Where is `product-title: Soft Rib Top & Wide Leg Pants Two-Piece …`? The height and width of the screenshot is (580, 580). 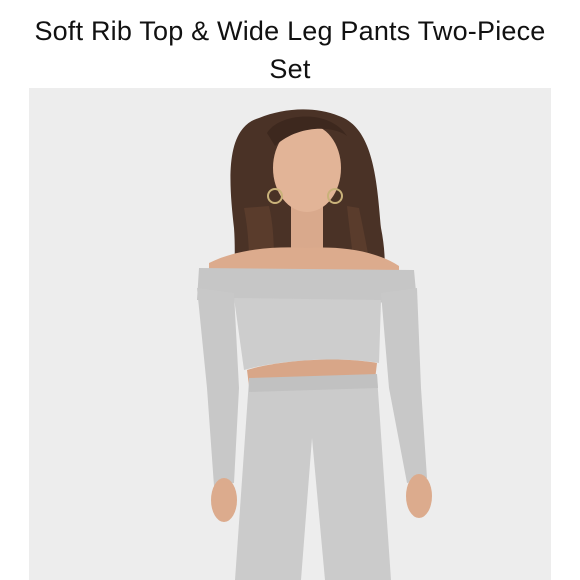 product-title: Soft Rib Top & Wide Leg Pants Two-Piece … is located at coordinates (290, 50).